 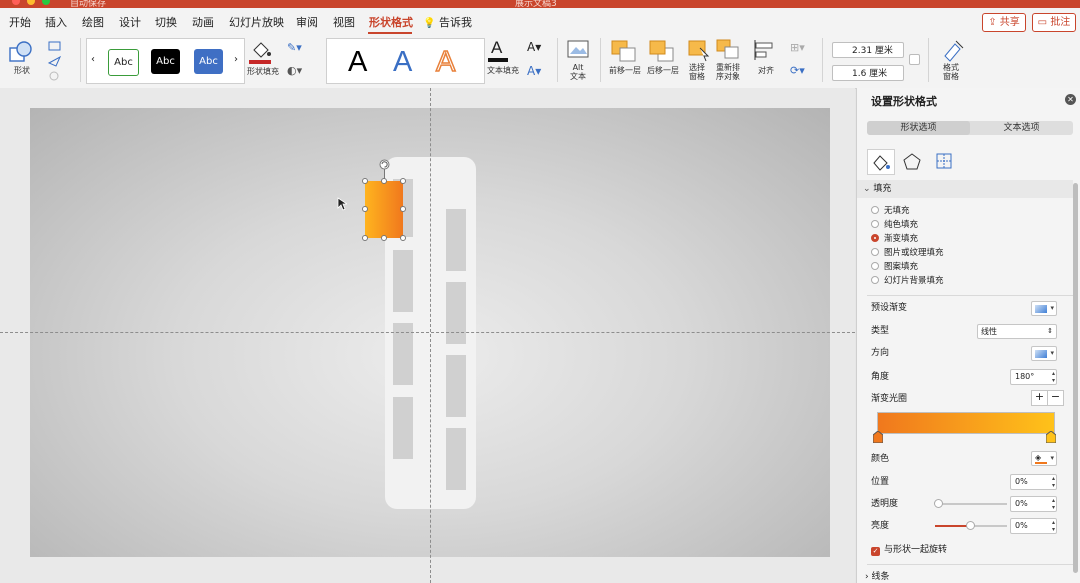 I want to click on tab-animations: 动画, so click(x=203, y=22).